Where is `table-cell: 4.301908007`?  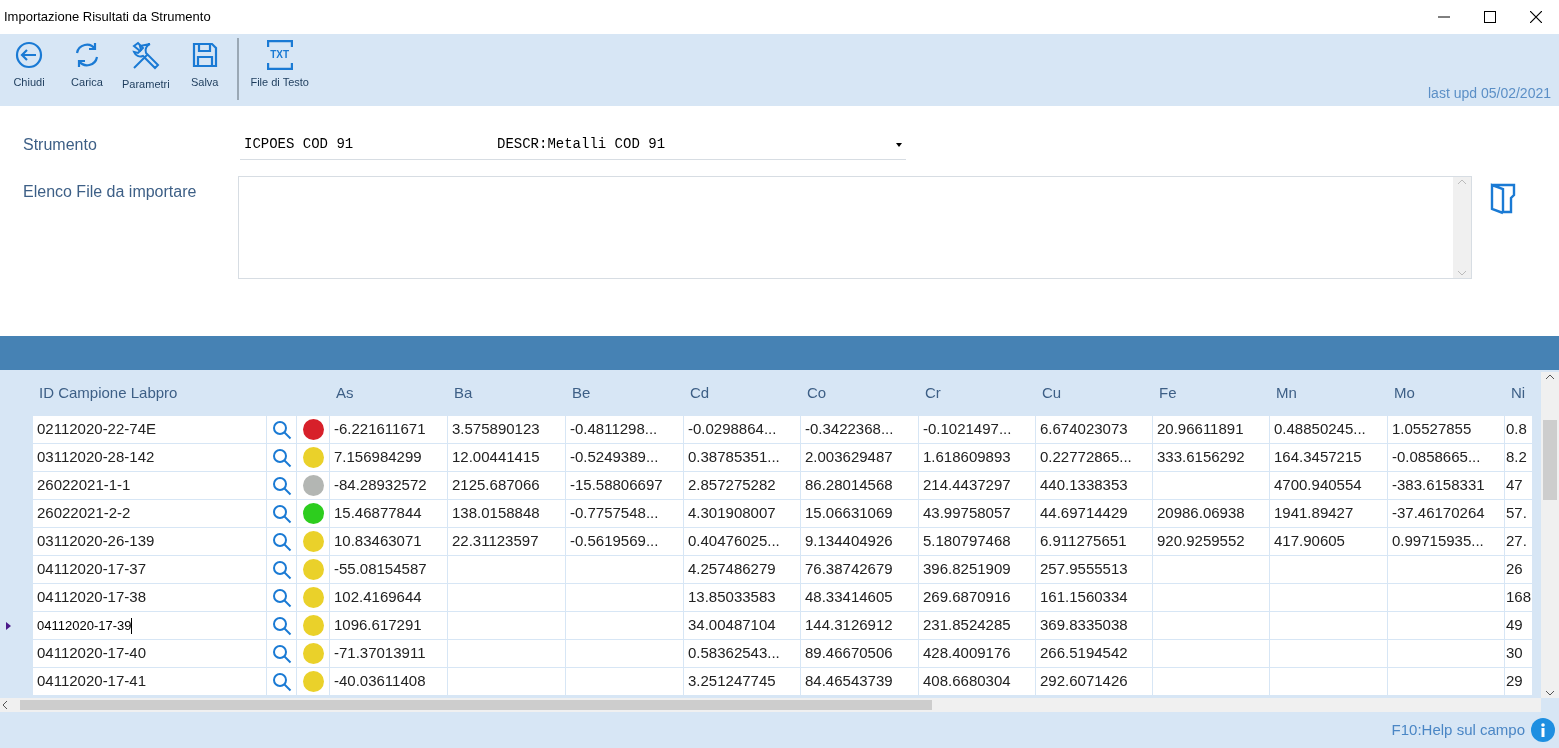 table-cell: 4.301908007 is located at coordinates (742, 514).